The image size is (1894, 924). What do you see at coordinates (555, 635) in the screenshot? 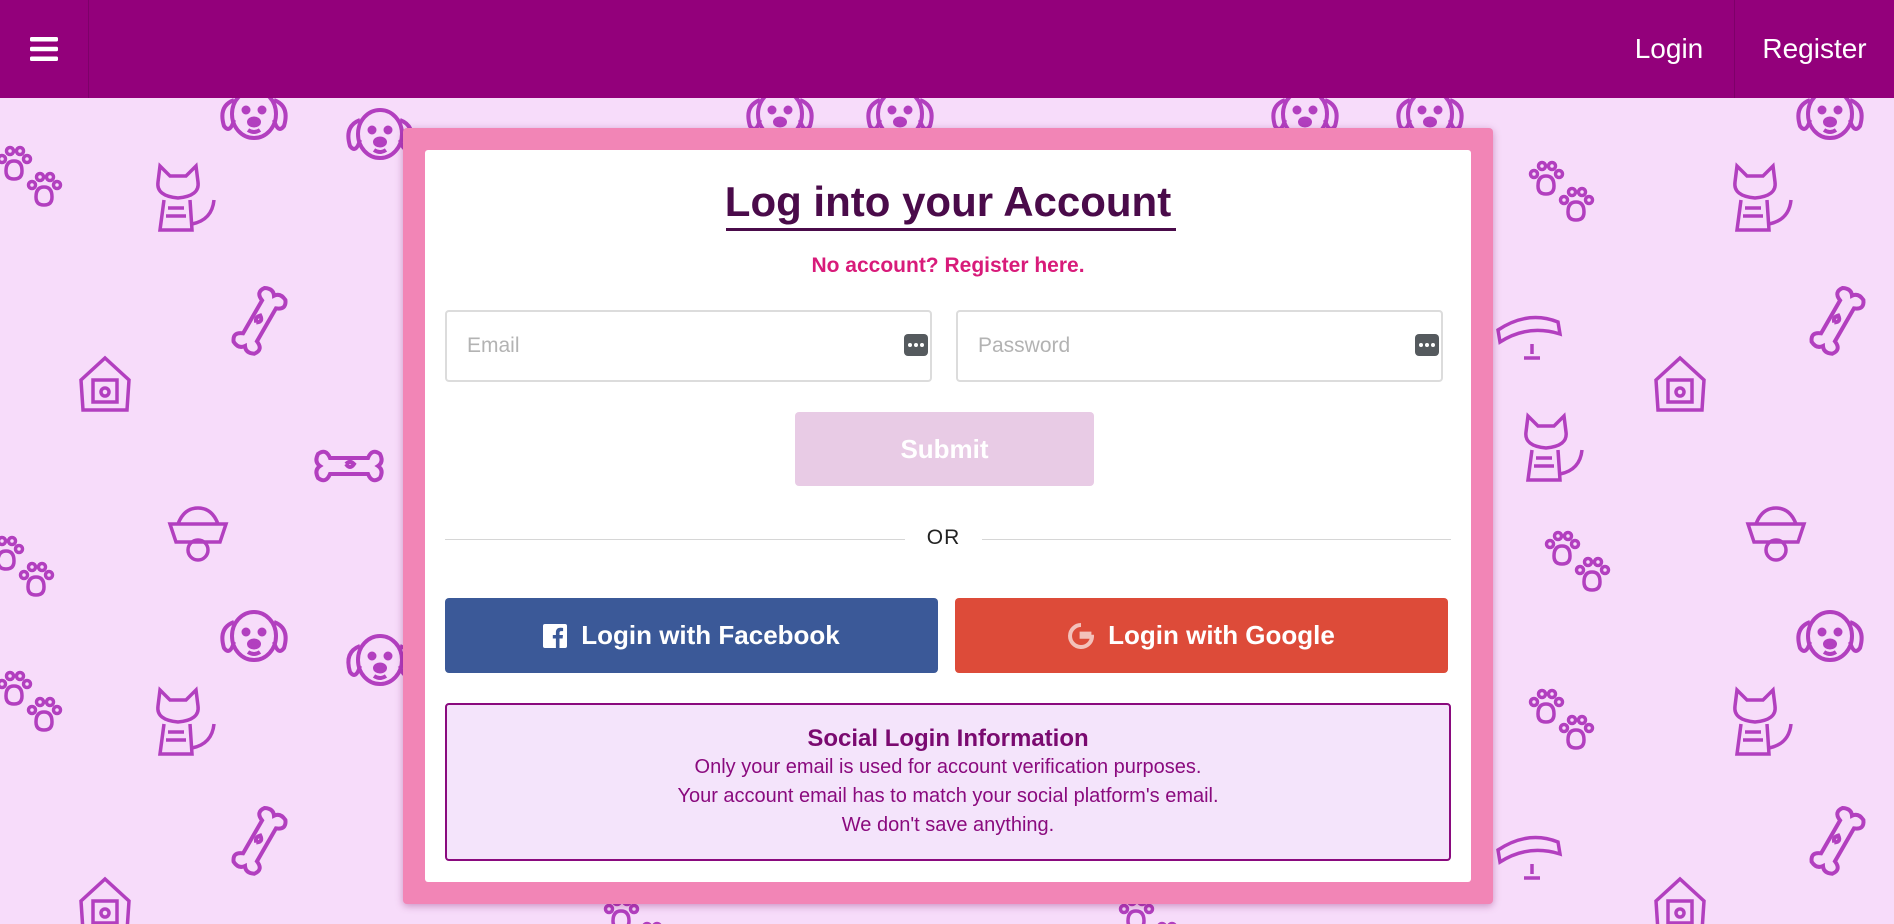
I see `facebook-icon` at bounding box center [555, 635].